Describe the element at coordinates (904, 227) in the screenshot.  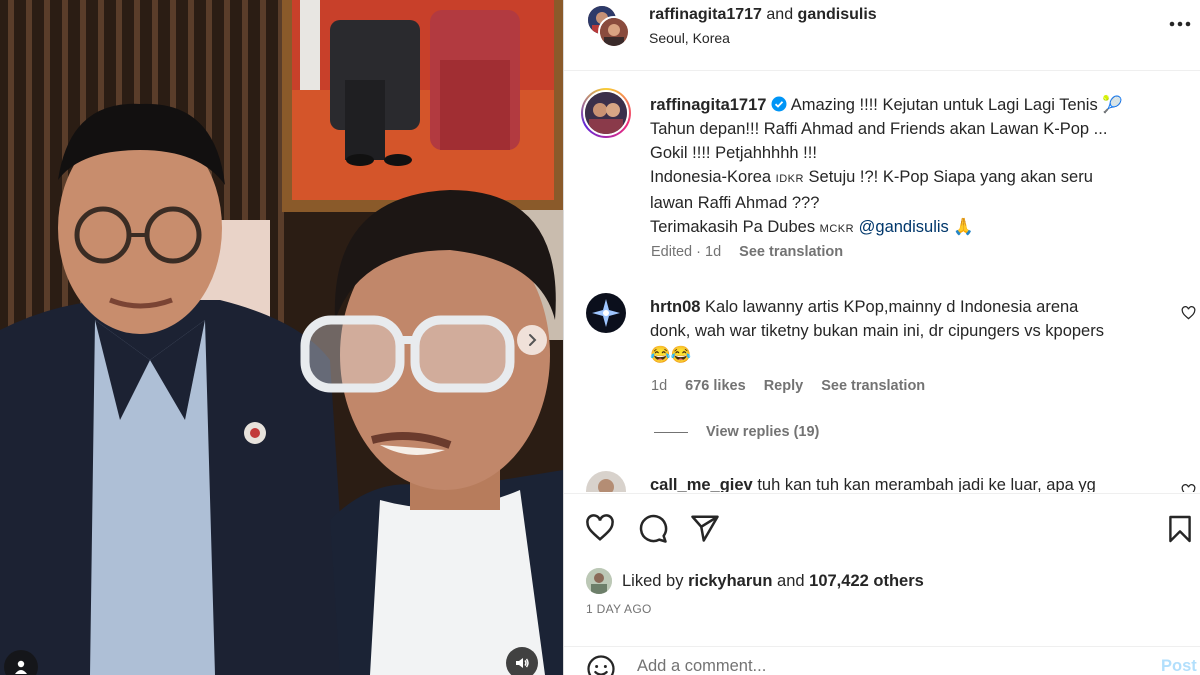
I see `caption-mention: @gandisulis` at that location.